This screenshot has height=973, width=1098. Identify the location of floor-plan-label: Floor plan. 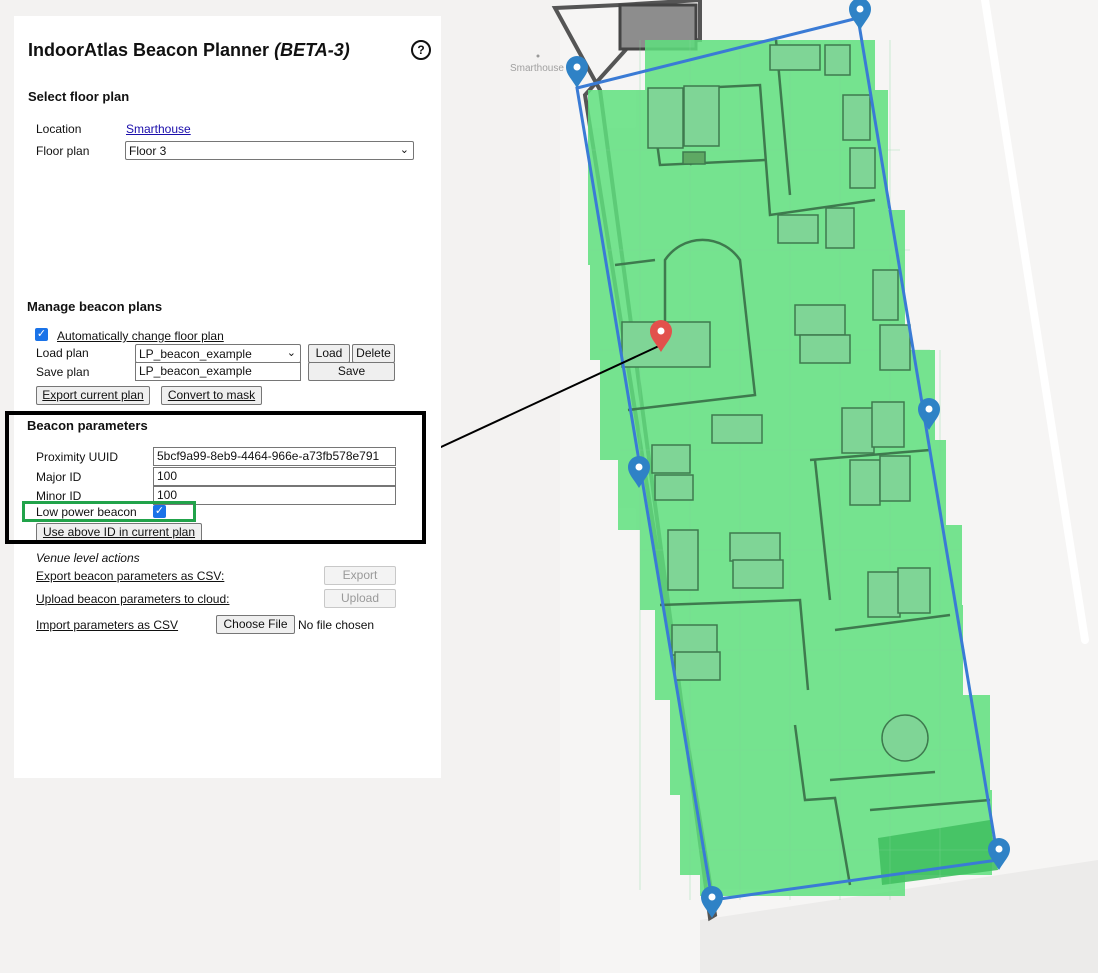
(63, 151).